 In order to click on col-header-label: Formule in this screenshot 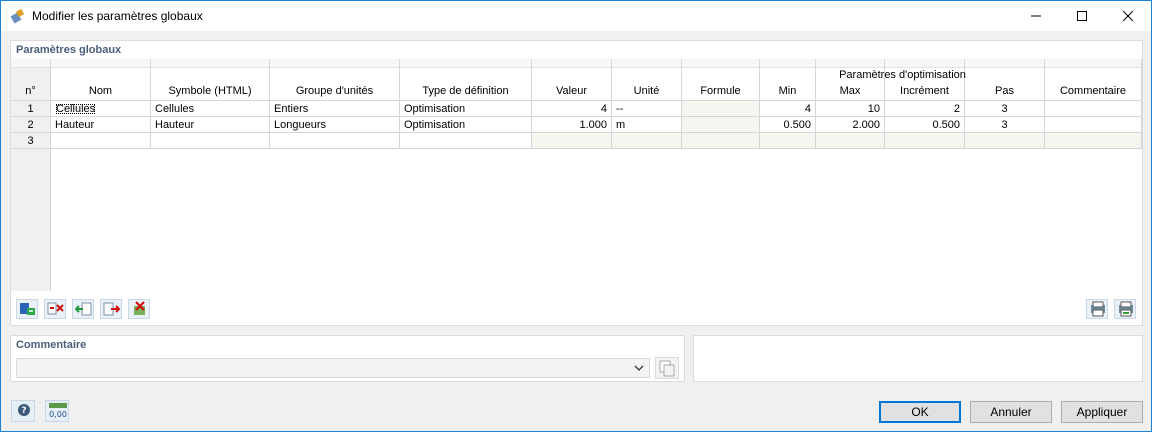, I will do `click(720, 91)`.